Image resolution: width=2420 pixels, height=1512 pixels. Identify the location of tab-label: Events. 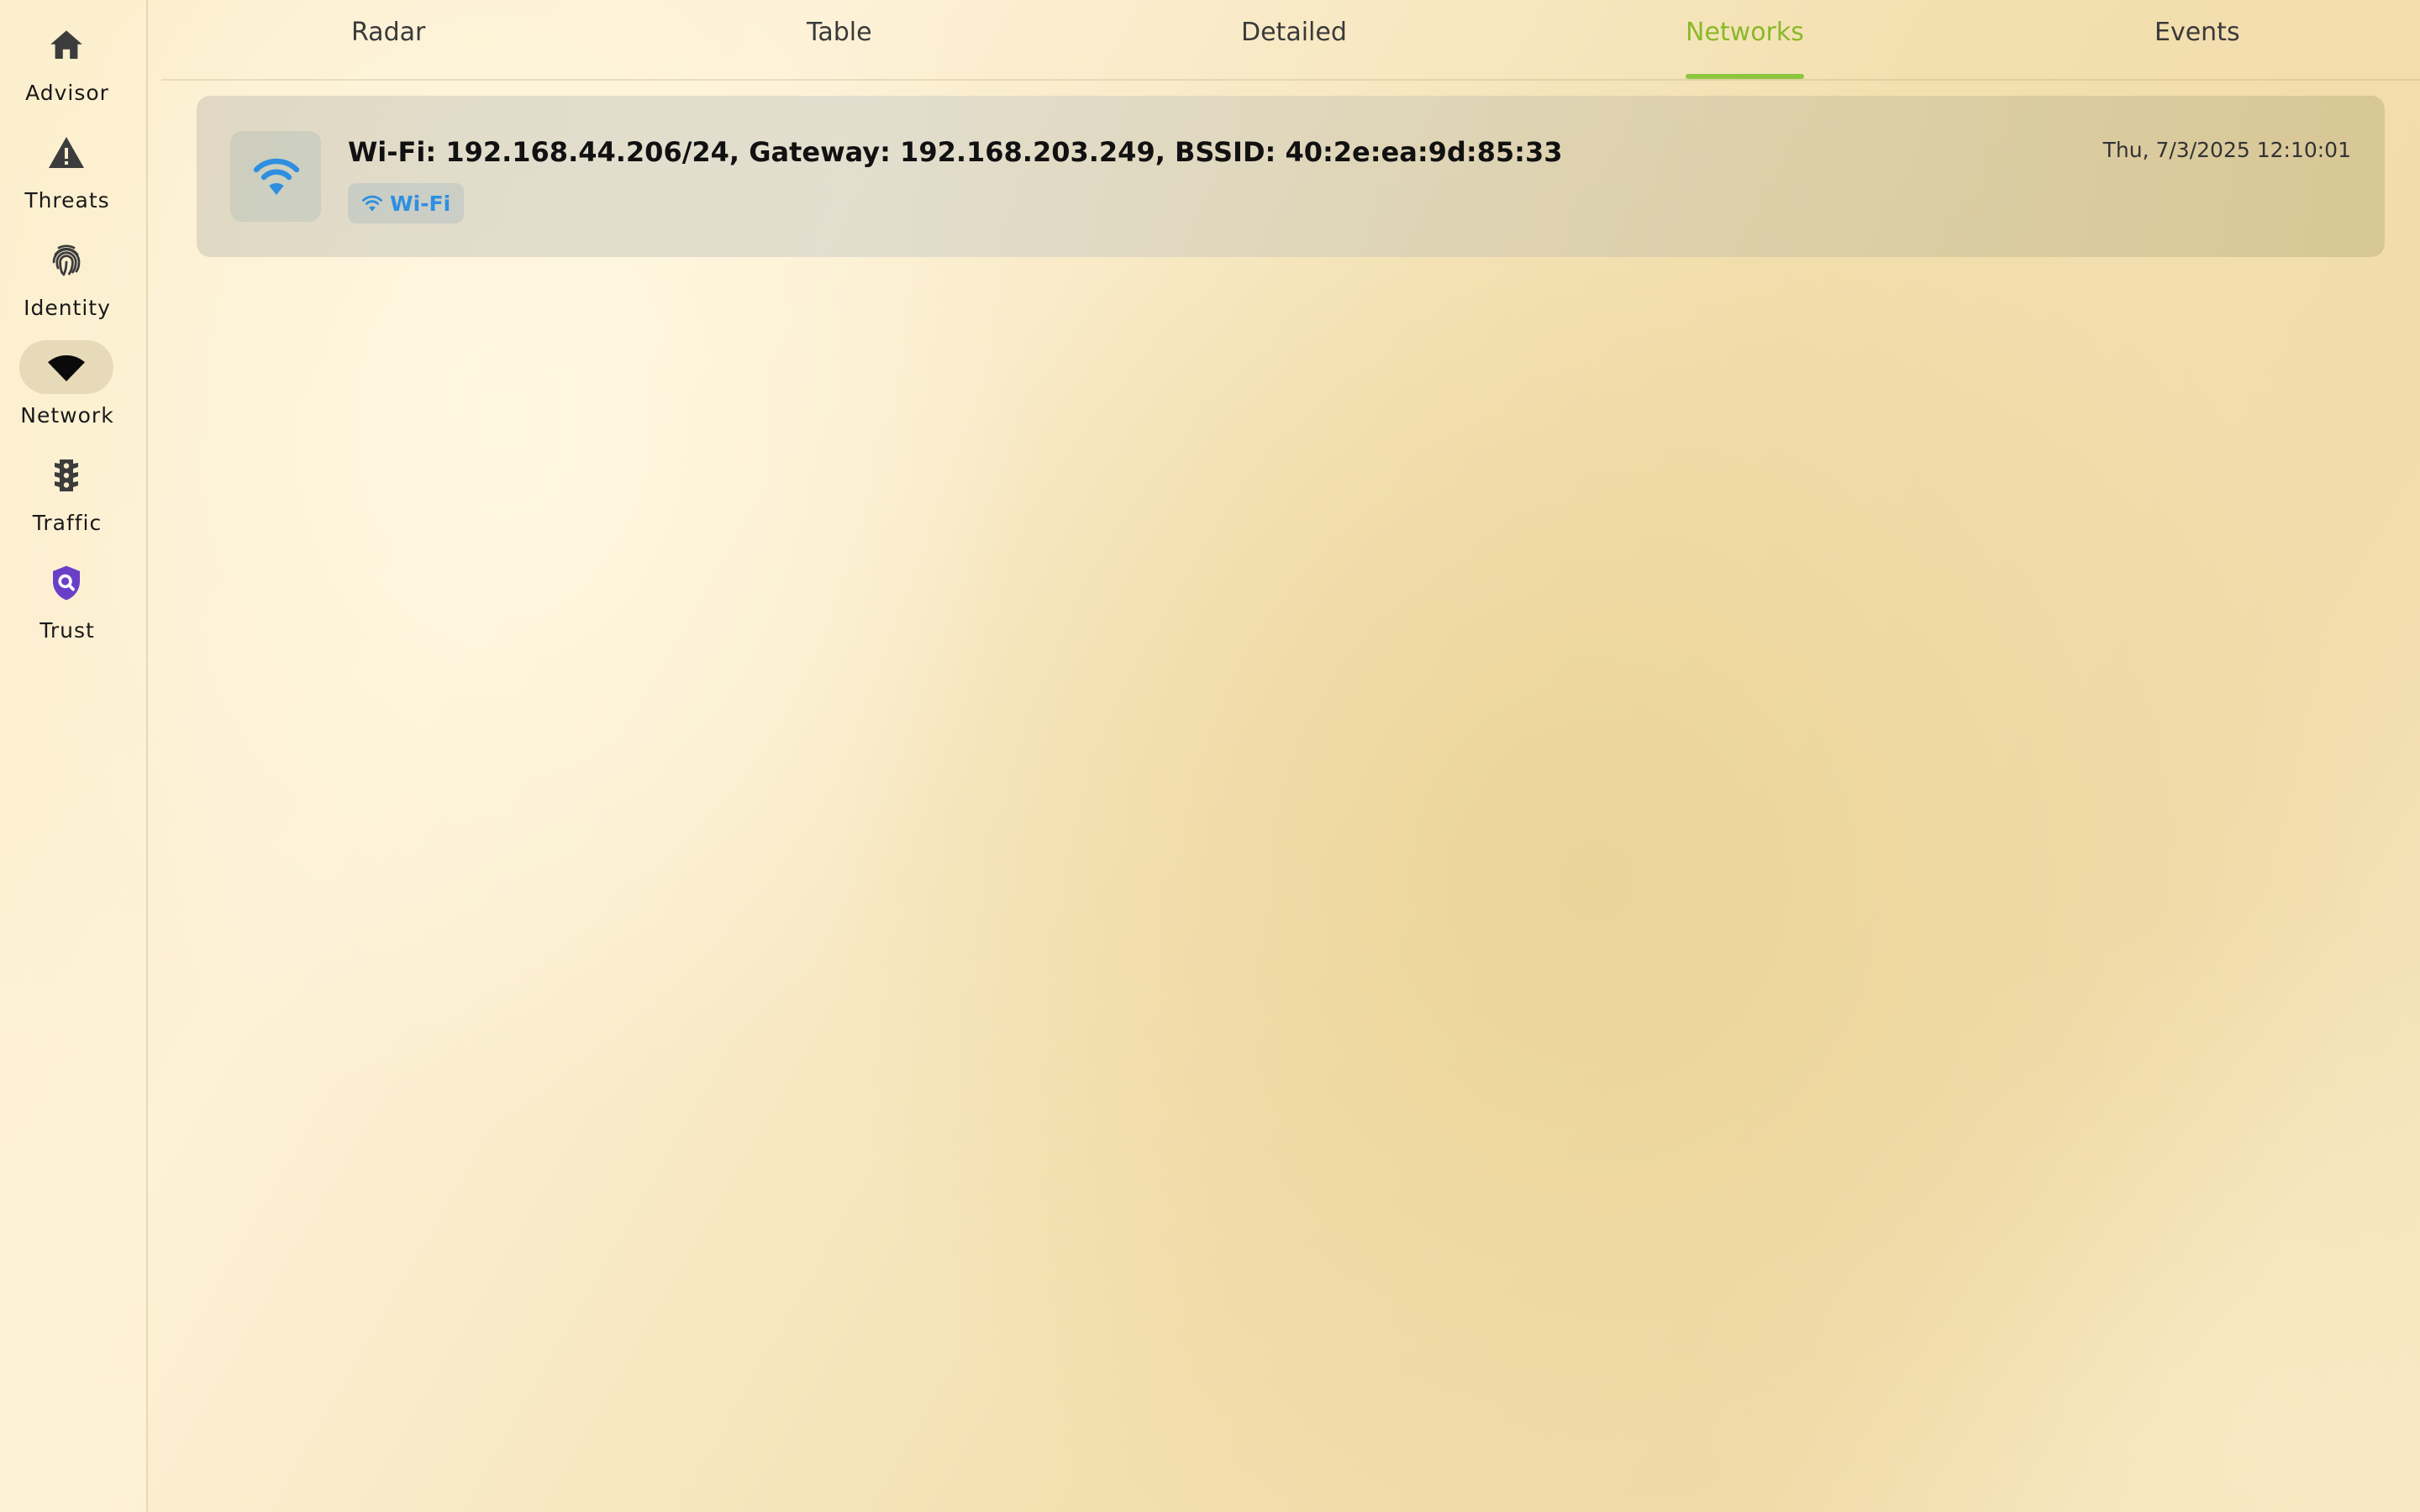
(2197, 32).